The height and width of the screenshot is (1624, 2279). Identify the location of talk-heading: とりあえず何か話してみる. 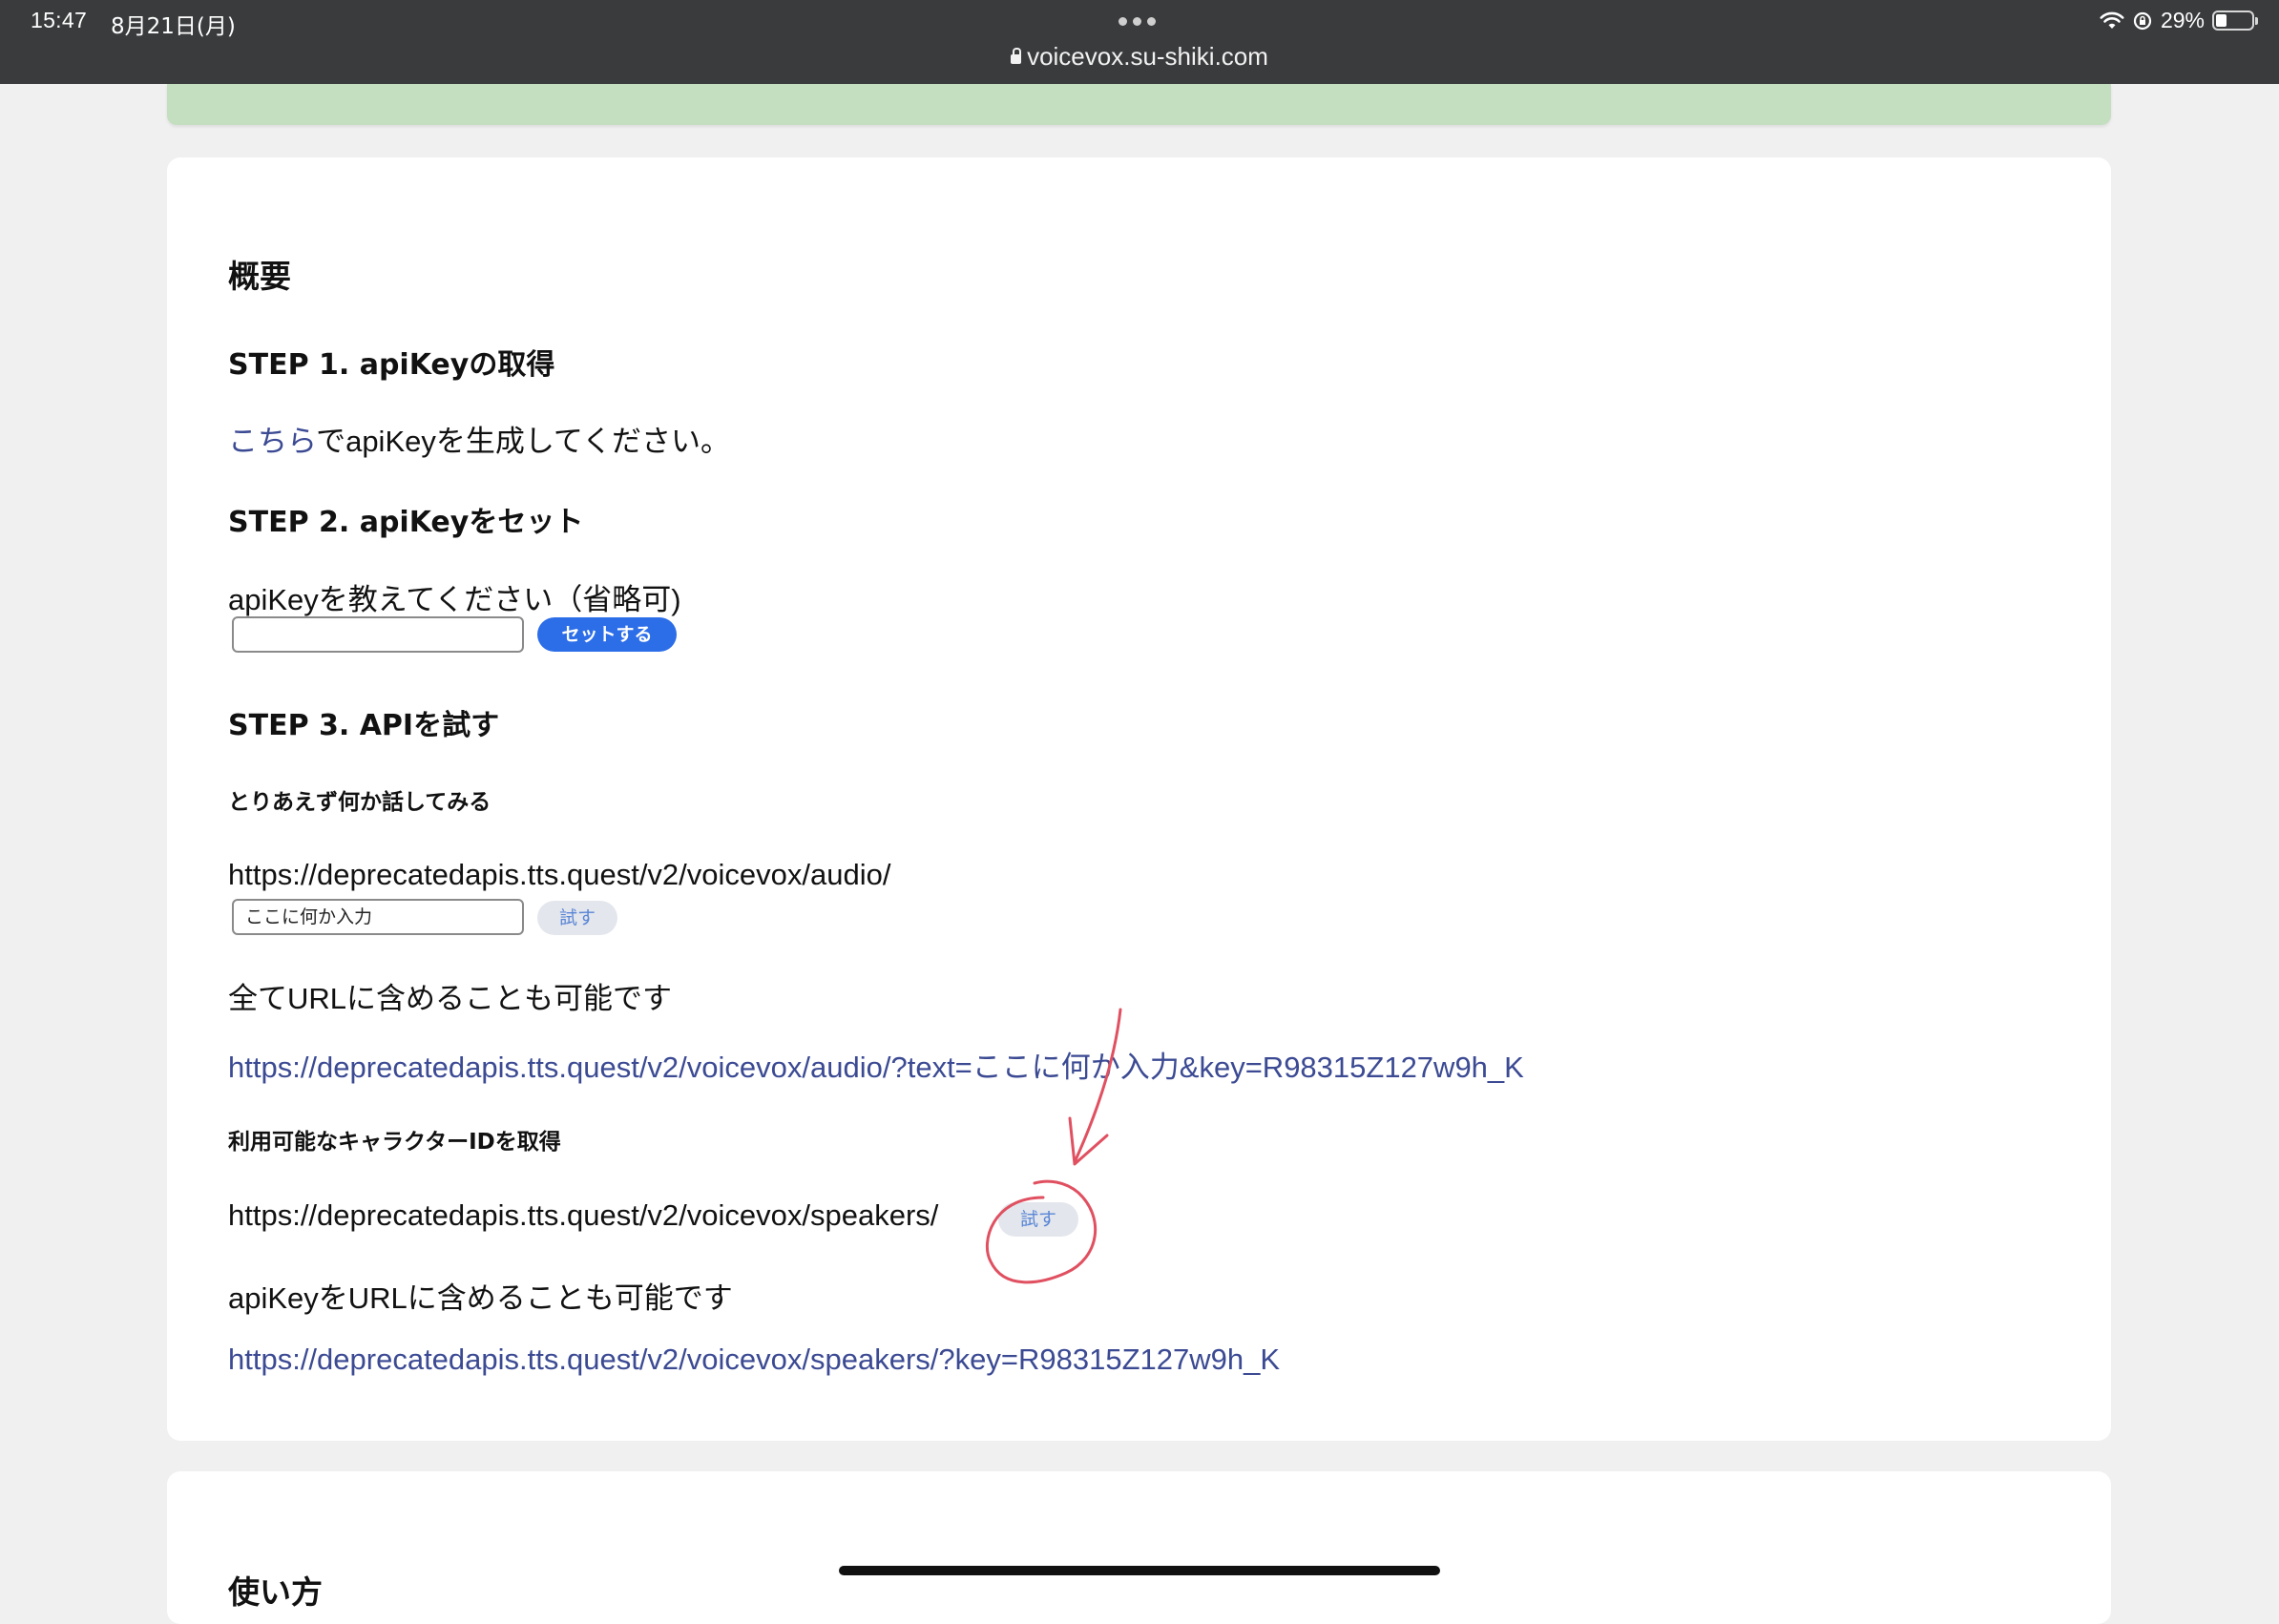
(359, 802).